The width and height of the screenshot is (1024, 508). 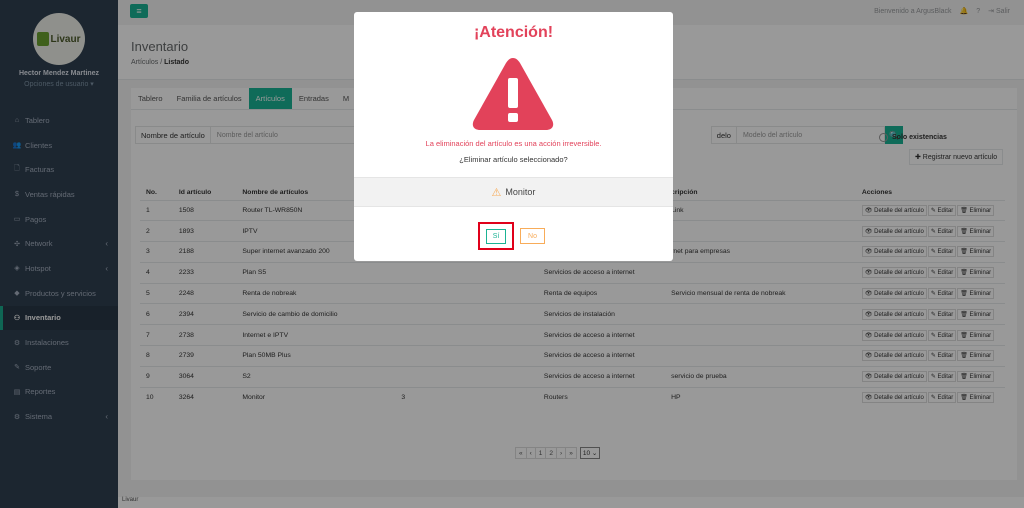 I want to click on yes-button: Sí, so click(x=496, y=236).